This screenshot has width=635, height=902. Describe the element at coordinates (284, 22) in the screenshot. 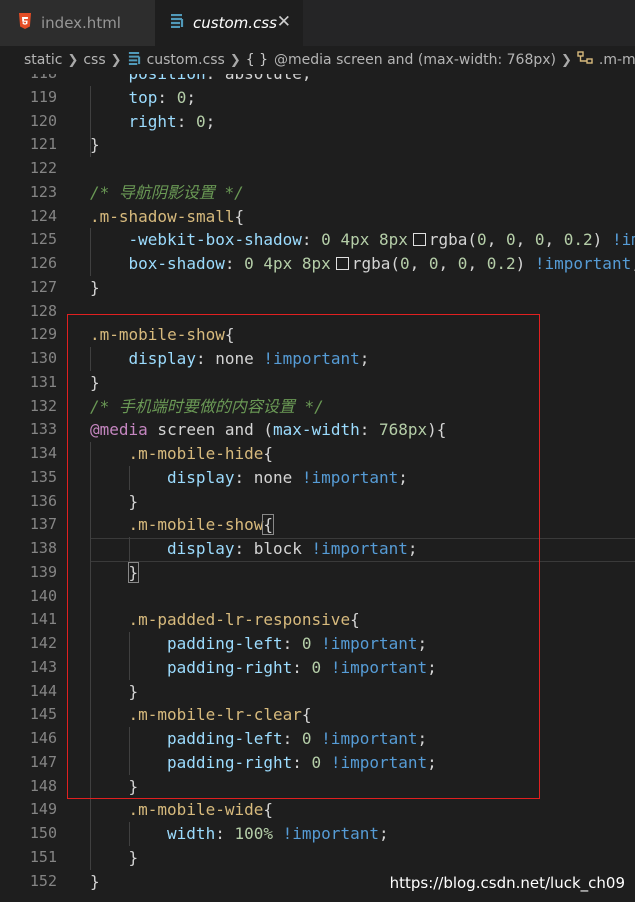

I see `close-icon: ✕` at that location.